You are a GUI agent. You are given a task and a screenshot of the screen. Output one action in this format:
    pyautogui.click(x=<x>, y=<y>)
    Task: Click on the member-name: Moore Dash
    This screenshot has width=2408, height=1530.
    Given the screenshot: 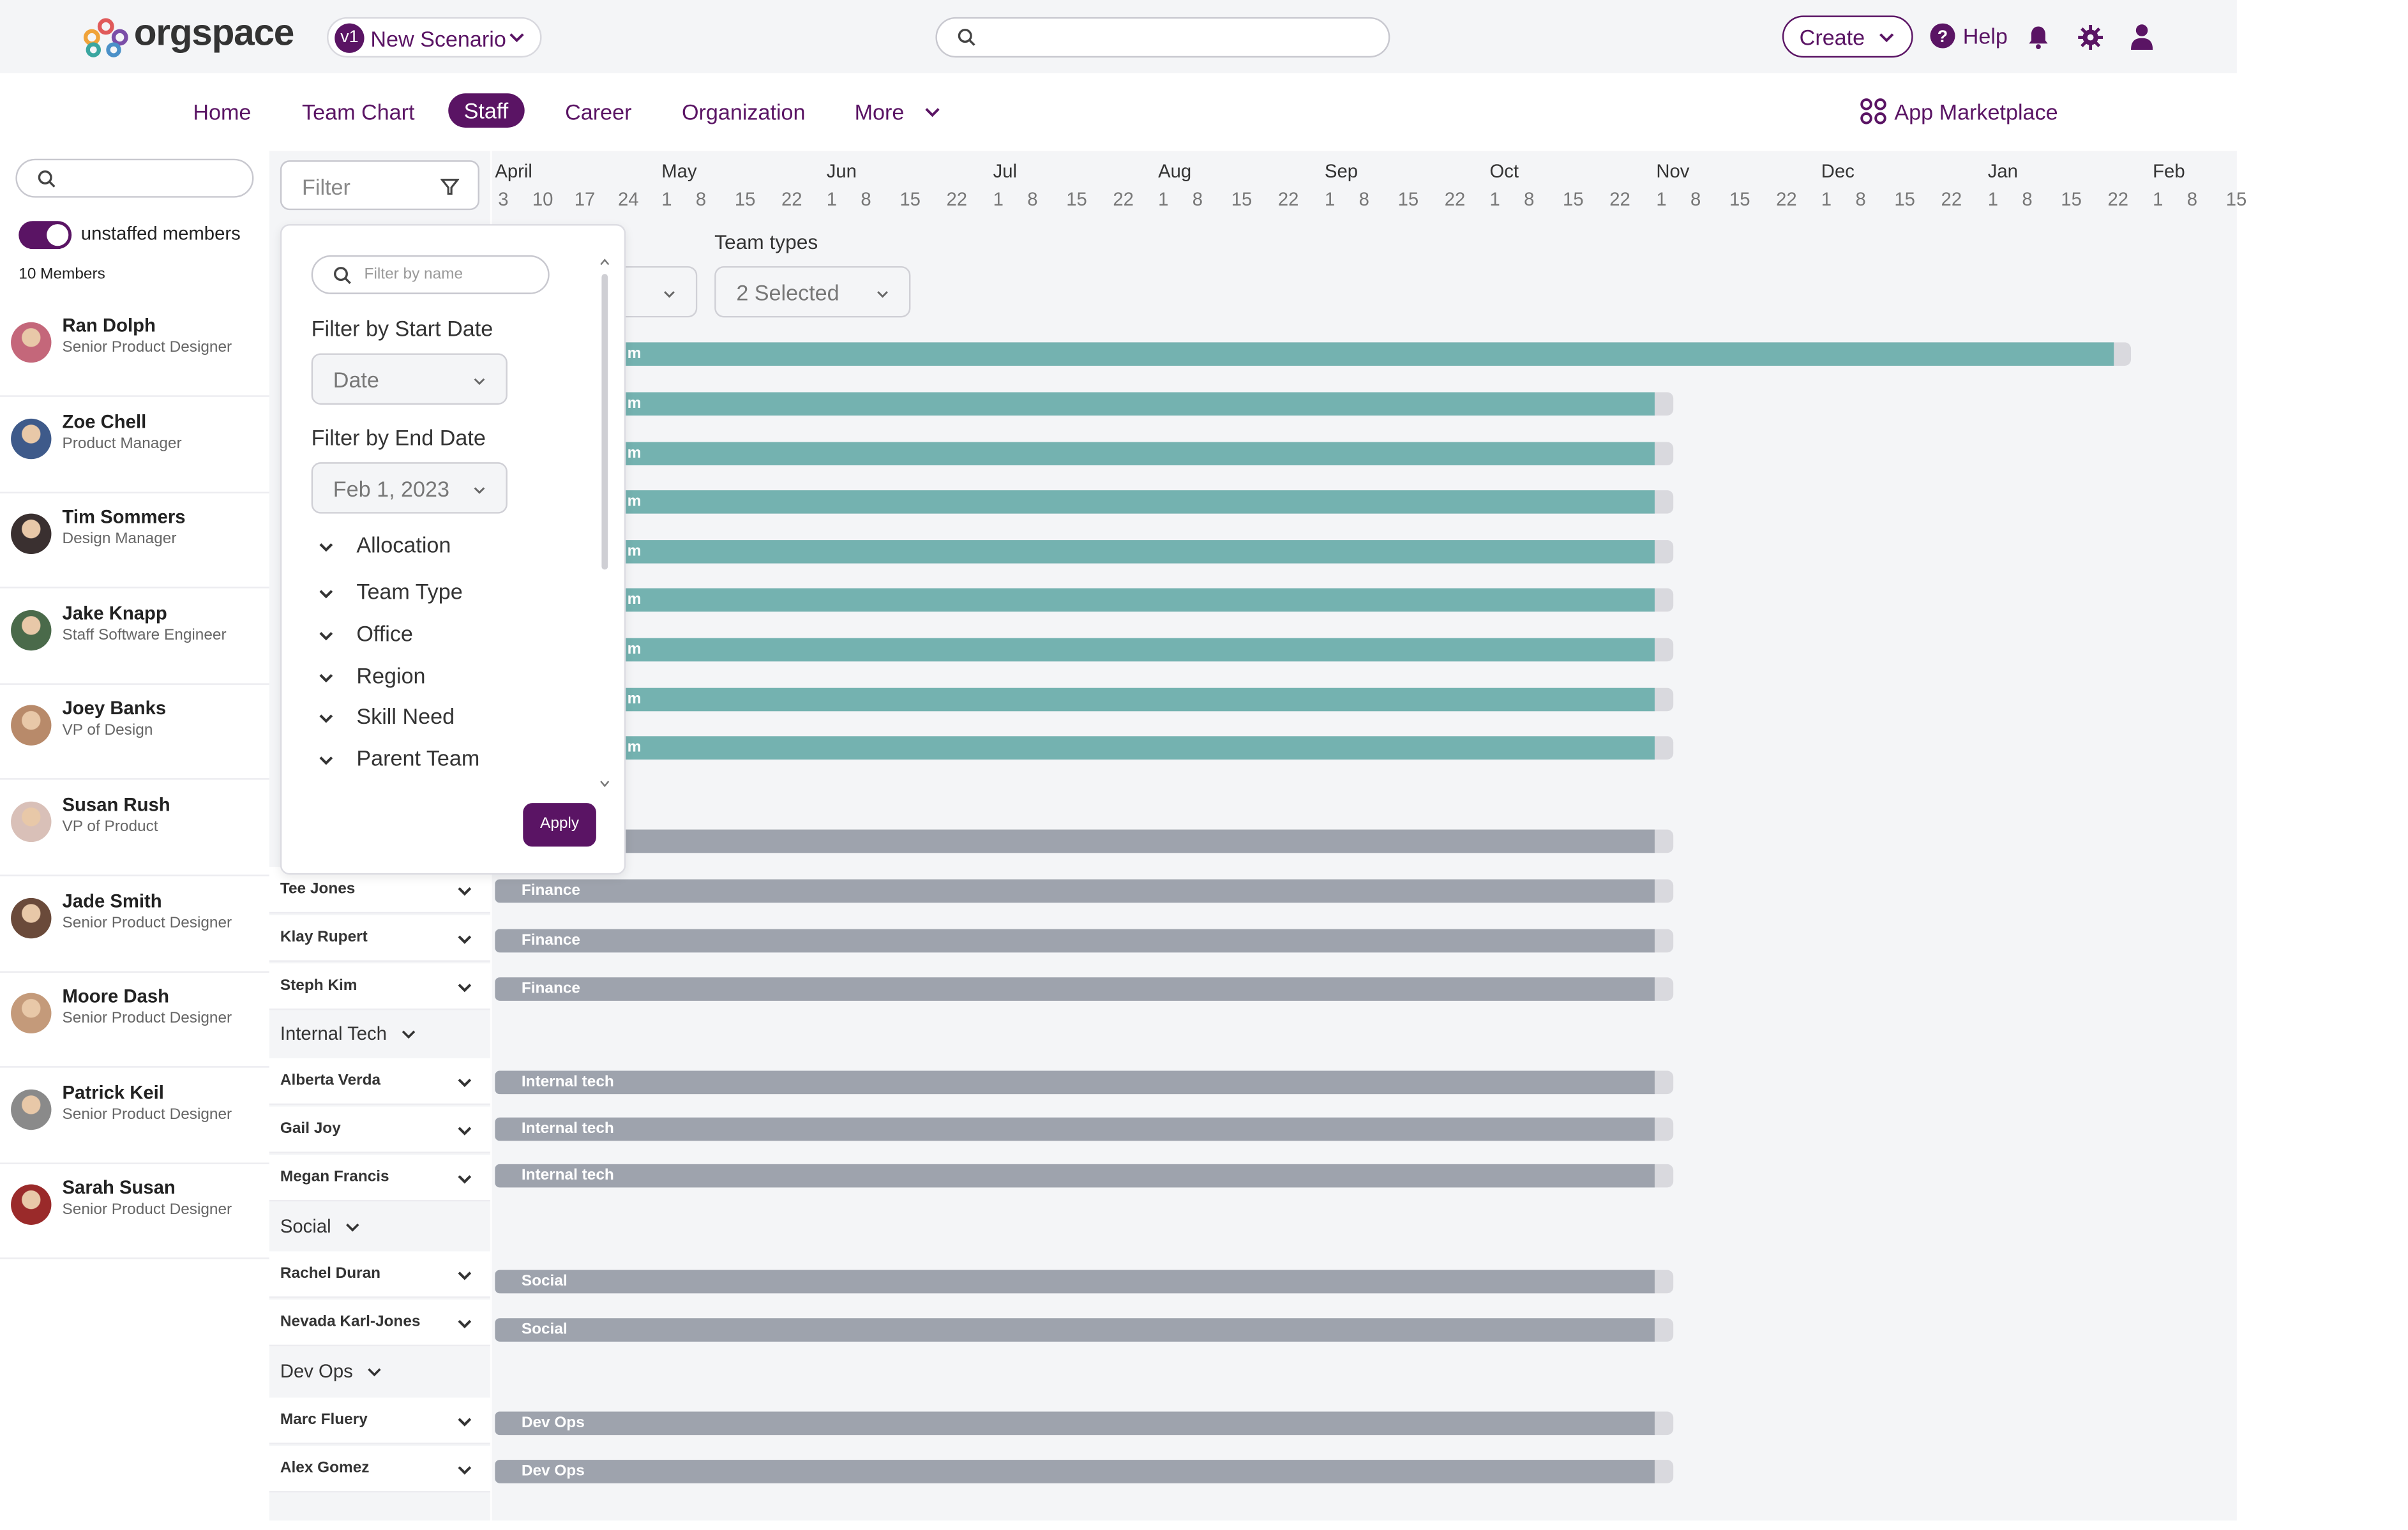 What is the action you would take?
    pyautogui.click(x=116, y=997)
    